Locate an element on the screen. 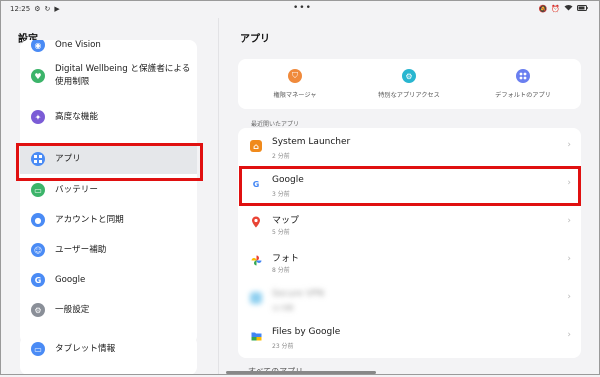  pane-divider is located at coordinates (218, 196).